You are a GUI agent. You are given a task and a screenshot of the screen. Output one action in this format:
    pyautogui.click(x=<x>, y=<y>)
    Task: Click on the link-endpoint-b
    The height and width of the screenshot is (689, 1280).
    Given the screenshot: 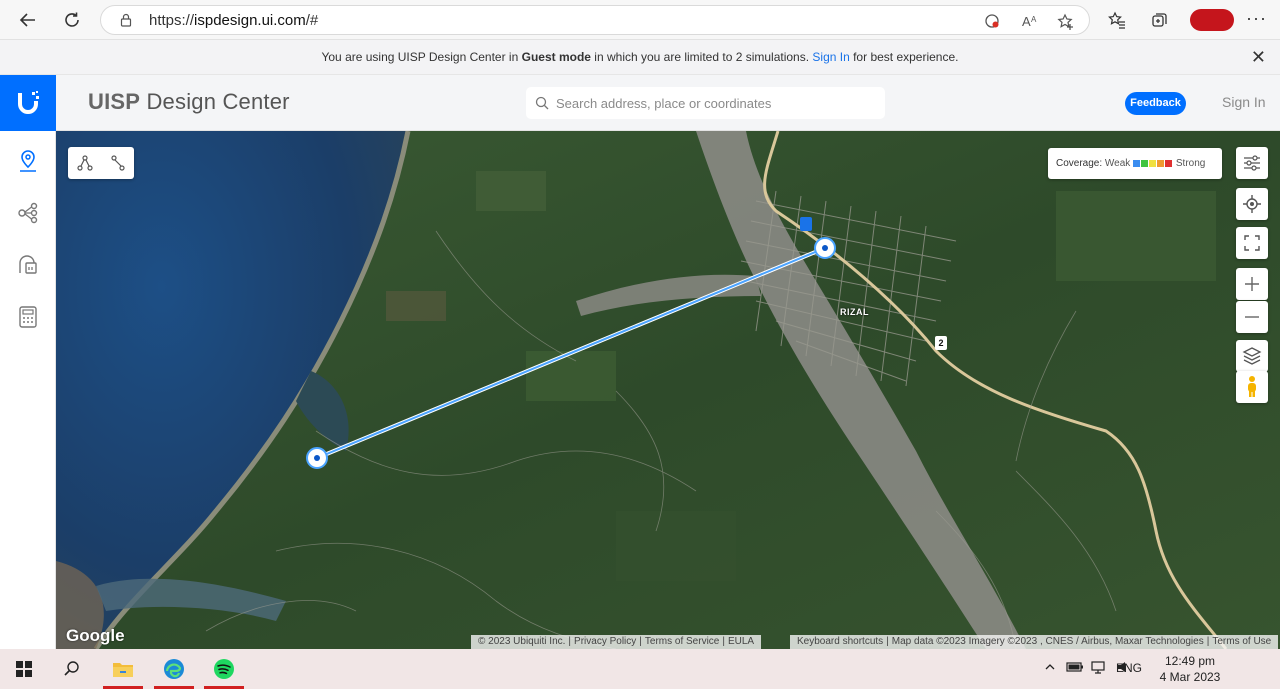 What is the action you would take?
    pyautogui.click(x=825, y=248)
    